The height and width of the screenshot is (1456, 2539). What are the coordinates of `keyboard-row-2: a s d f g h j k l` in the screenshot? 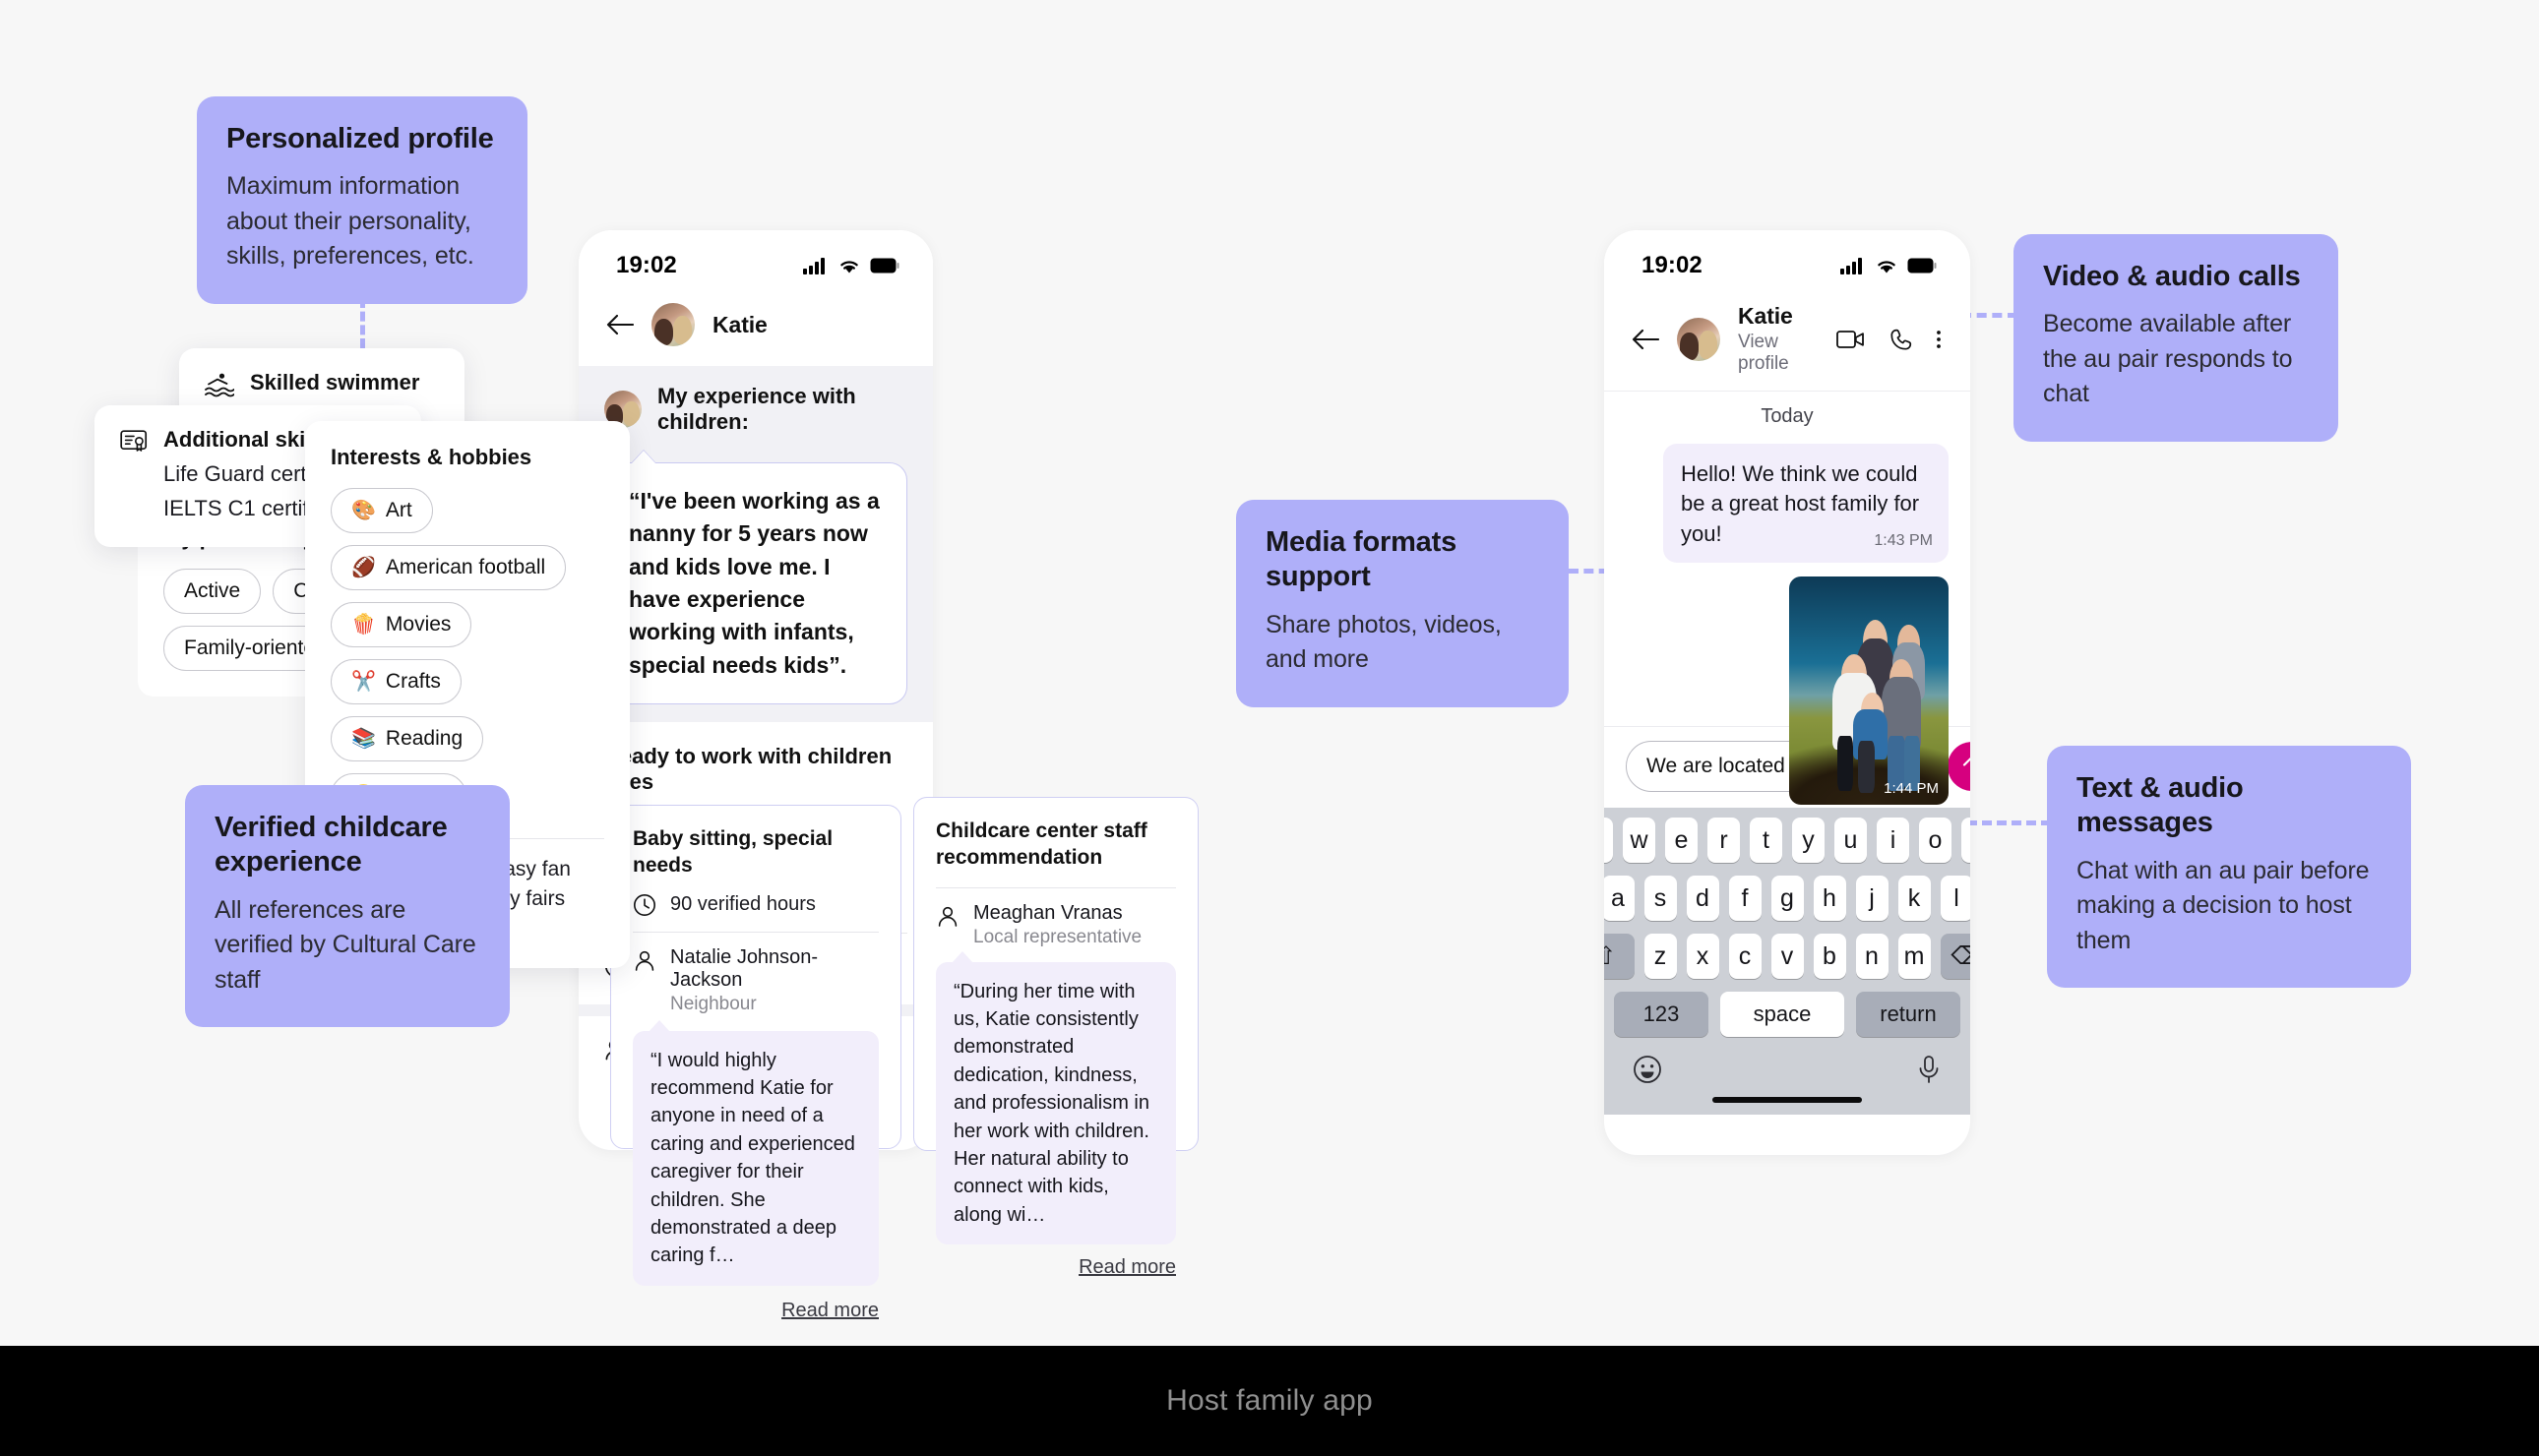 It's located at (1787, 898).